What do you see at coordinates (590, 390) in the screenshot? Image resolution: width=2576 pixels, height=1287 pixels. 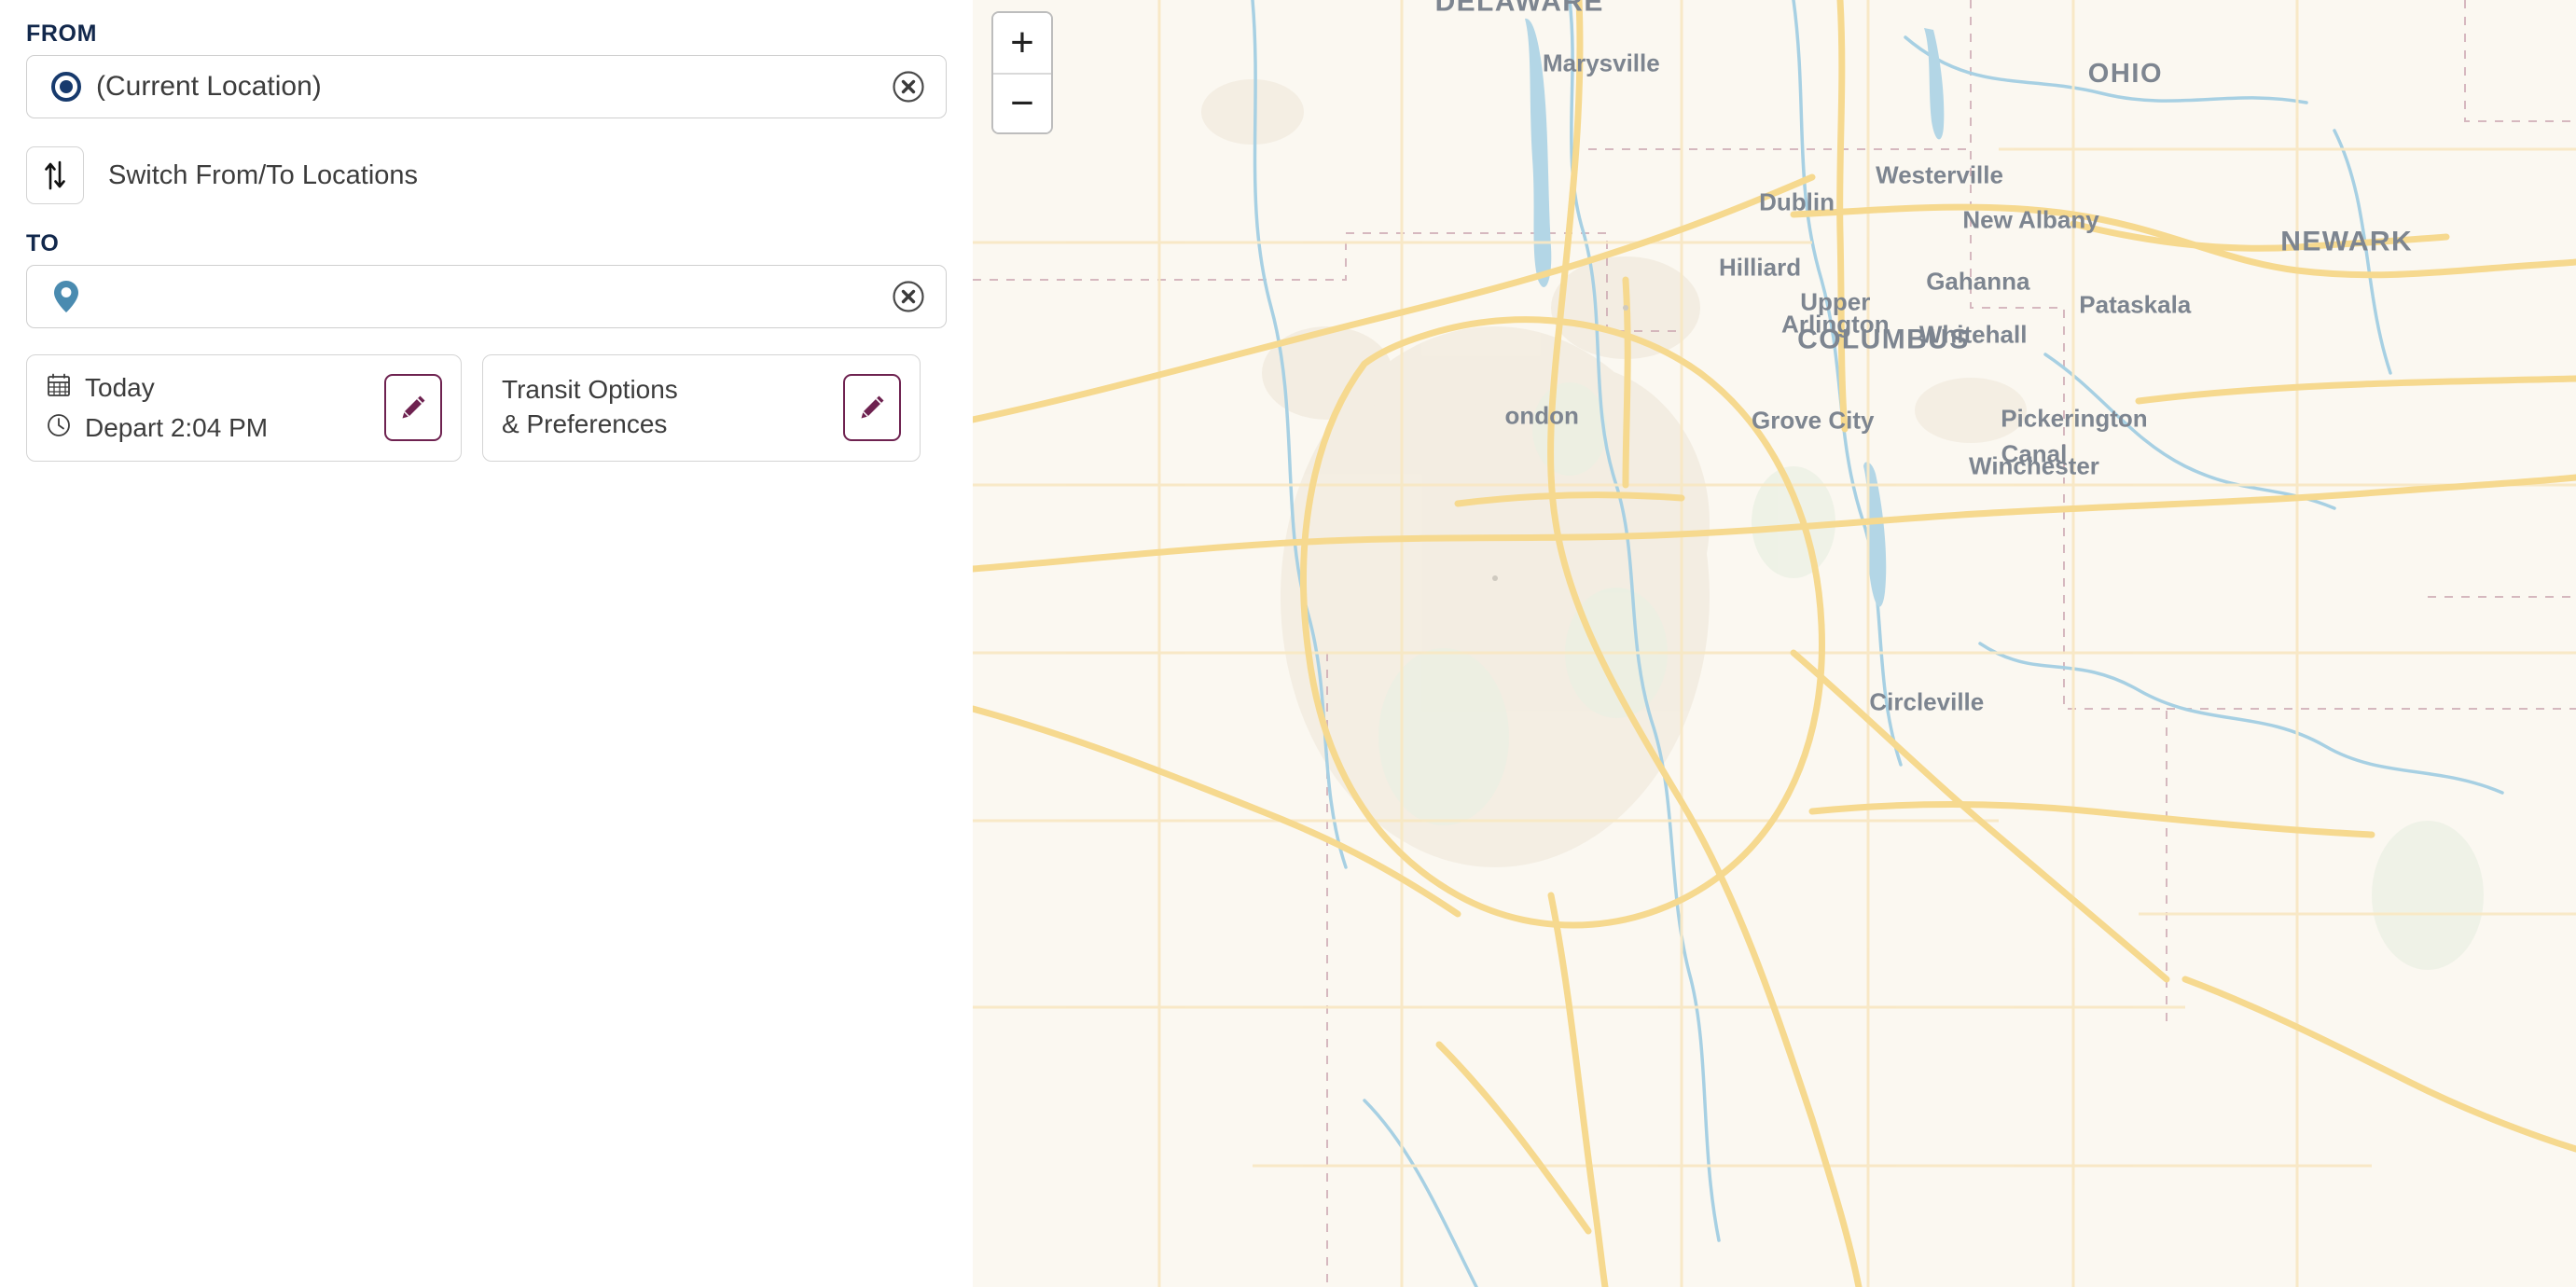 I see `transit-preferences-line1: Transit Options` at bounding box center [590, 390].